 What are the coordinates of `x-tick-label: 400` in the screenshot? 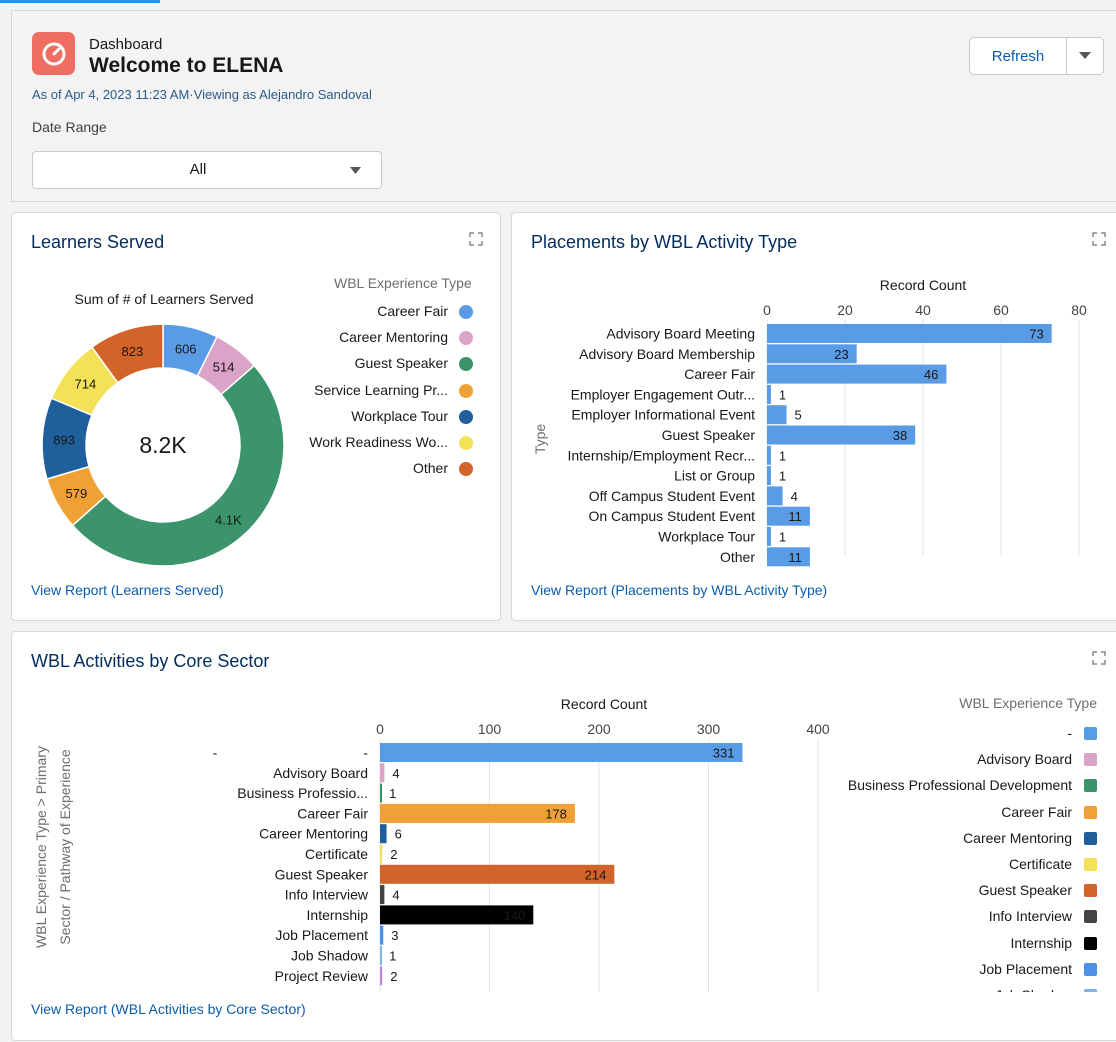 It's located at (818, 729).